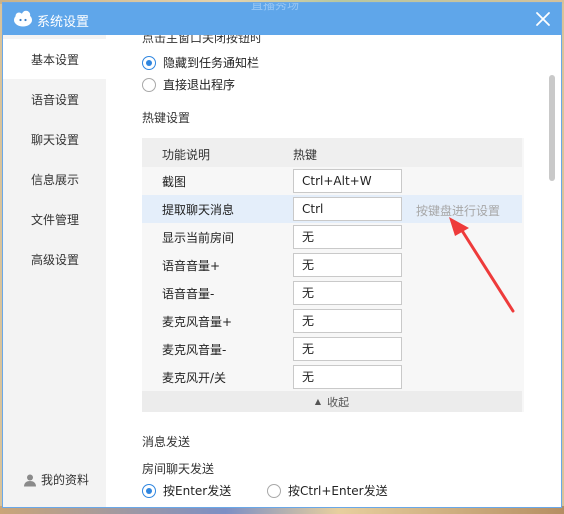 The height and width of the screenshot is (514, 564). I want to click on hotkey-input: Ctrl, so click(347, 209).